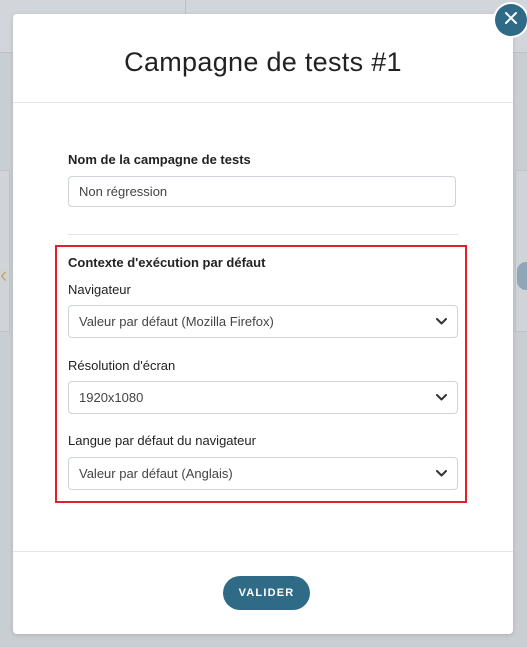 This screenshot has width=527, height=647. I want to click on resolution-label: Résolution d'écran, so click(122, 365).